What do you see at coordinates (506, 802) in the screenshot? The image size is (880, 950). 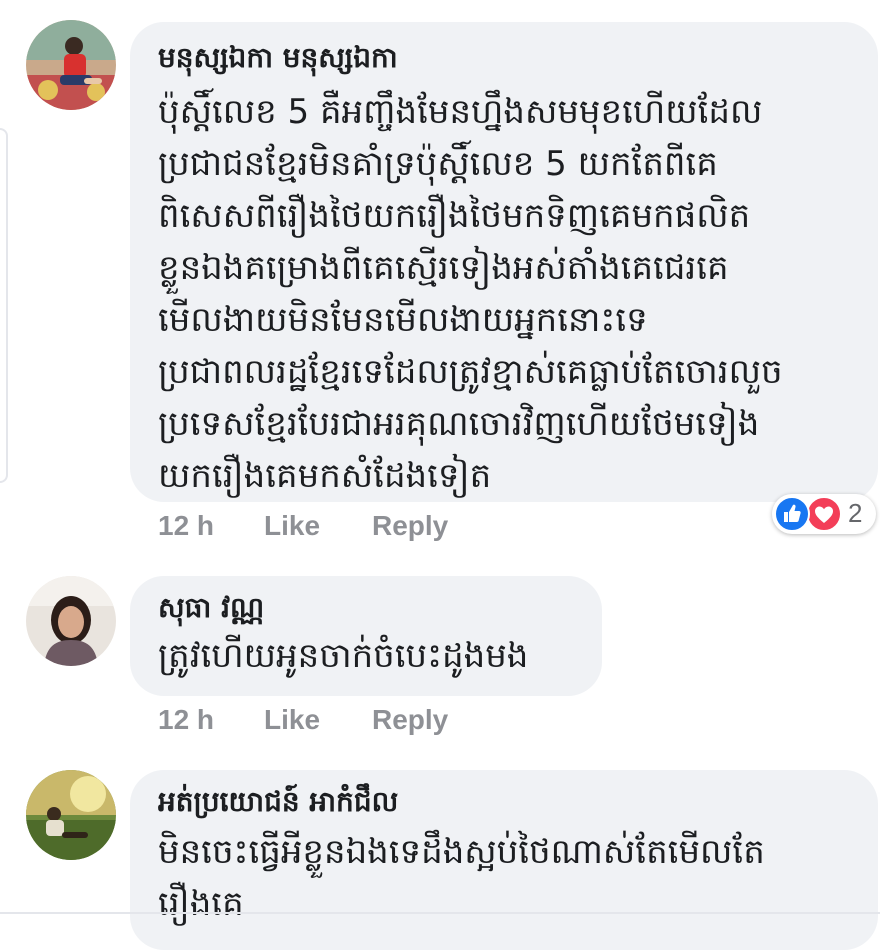 I see `comment-author: អត់ប្រយោជន៍ អាកំជឹល` at bounding box center [506, 802].